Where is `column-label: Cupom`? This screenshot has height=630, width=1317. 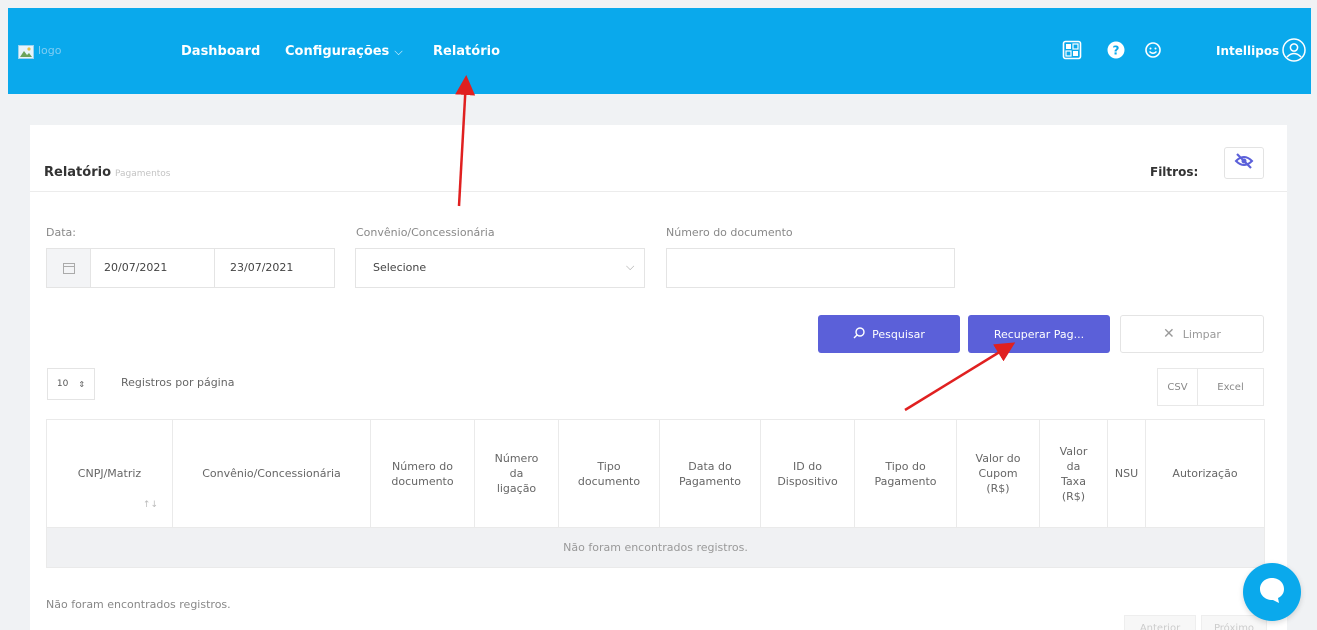 column-label: Cupom is located at coordinates (998, 473).